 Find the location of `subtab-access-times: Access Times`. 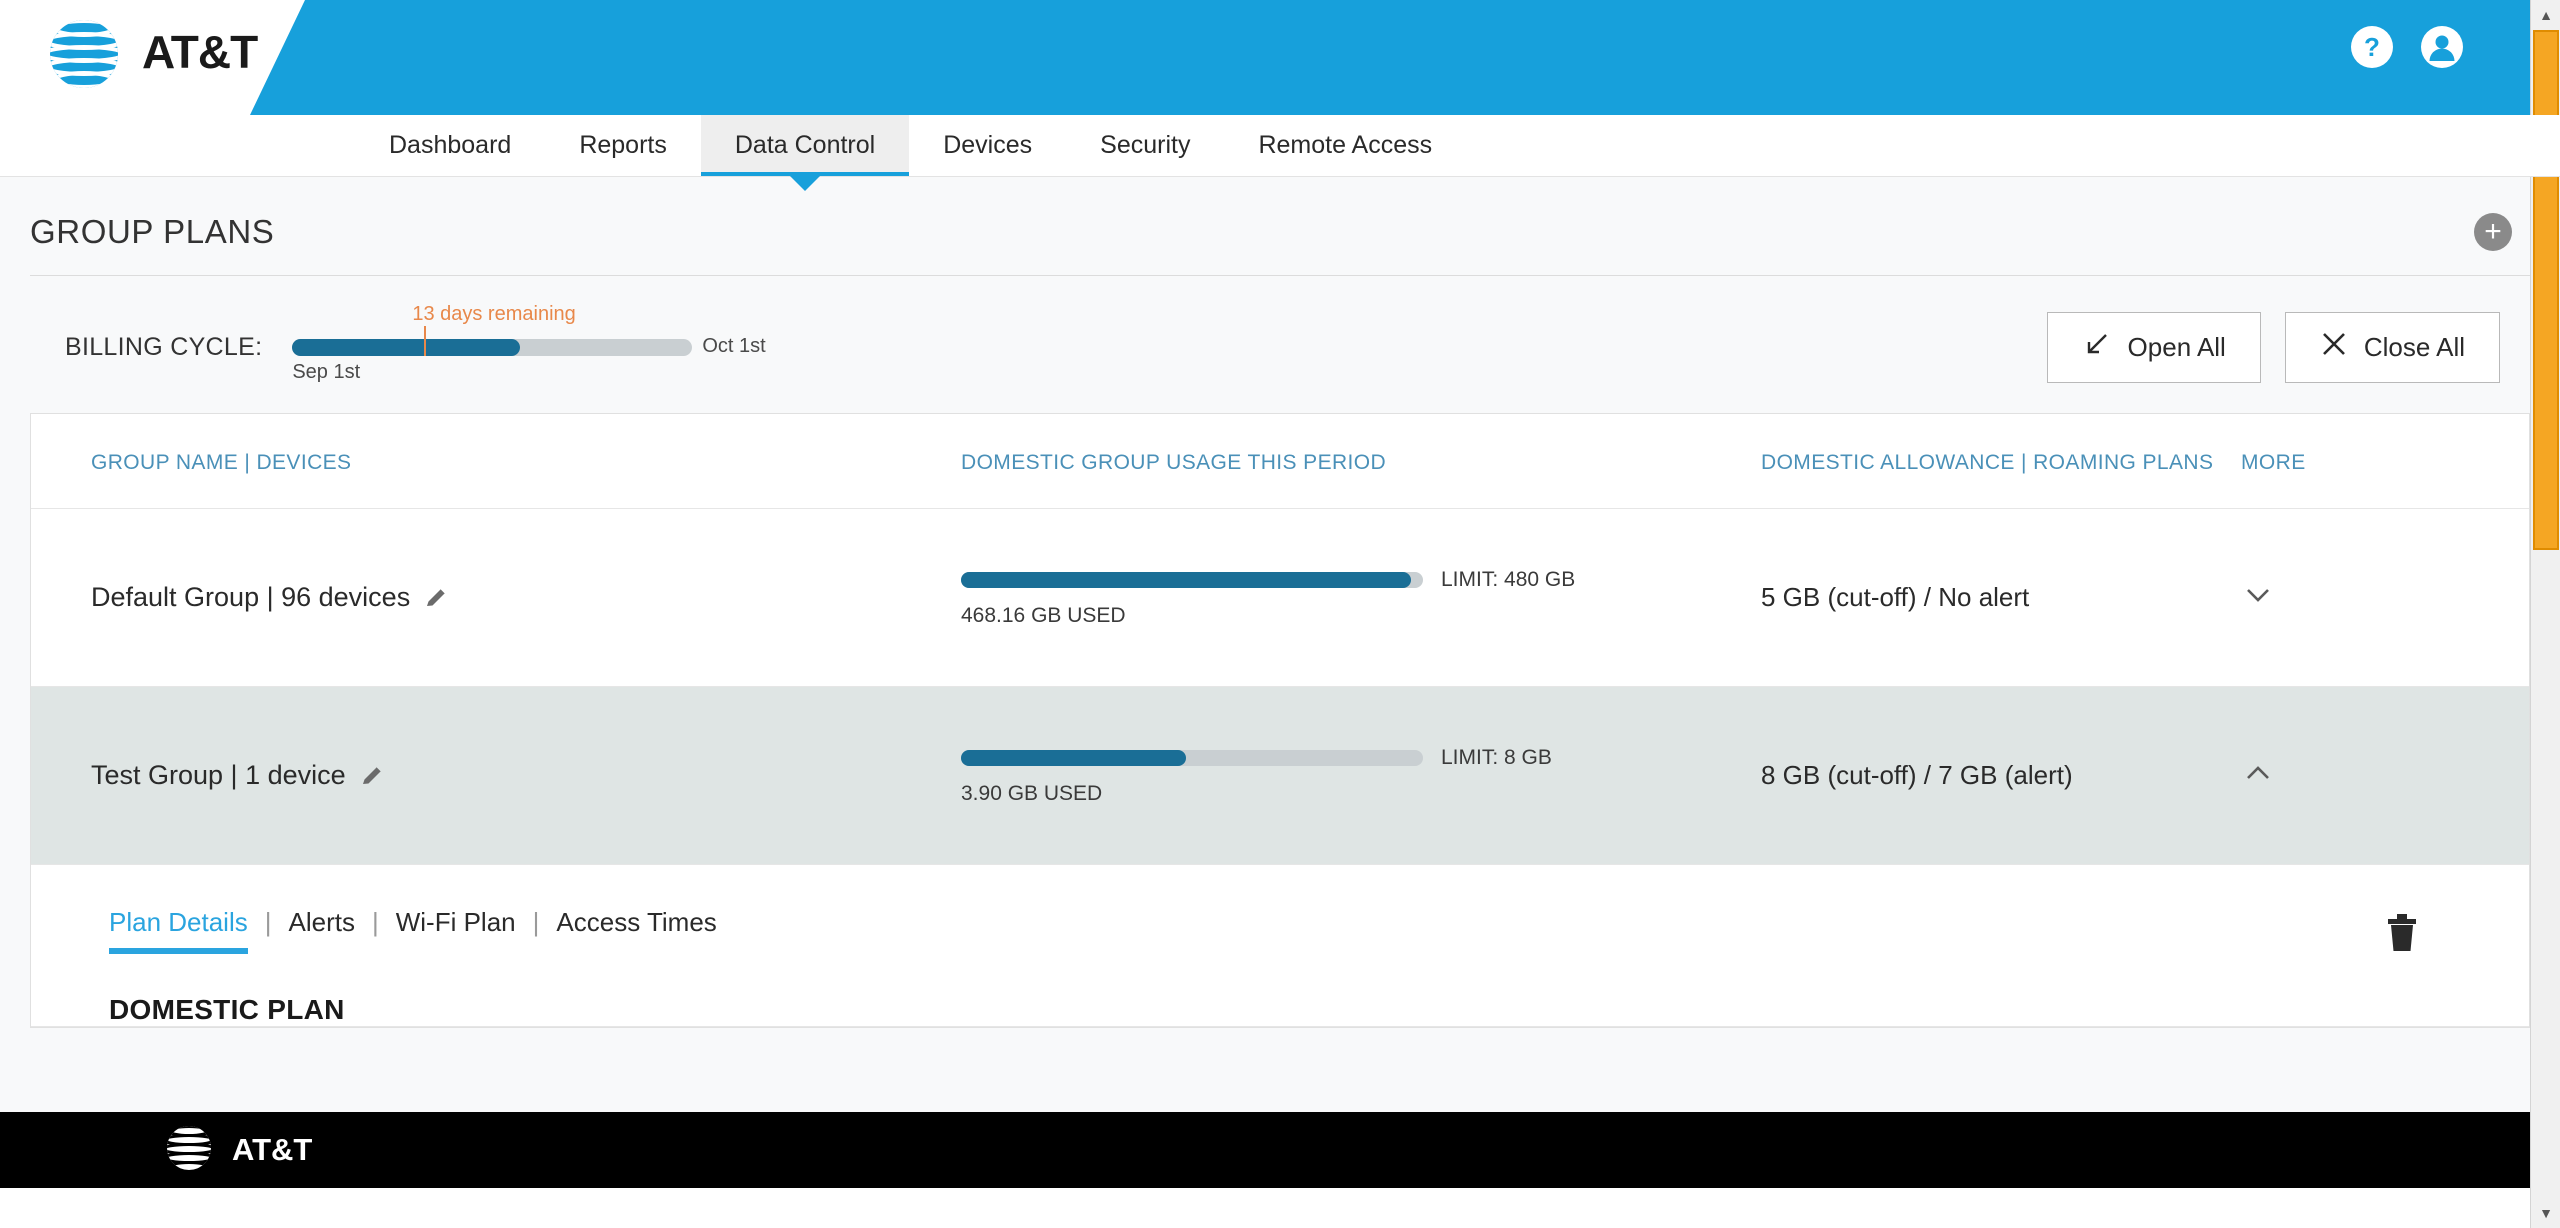

subtab-access-times: Access Times is located at coordinates (636, 930).